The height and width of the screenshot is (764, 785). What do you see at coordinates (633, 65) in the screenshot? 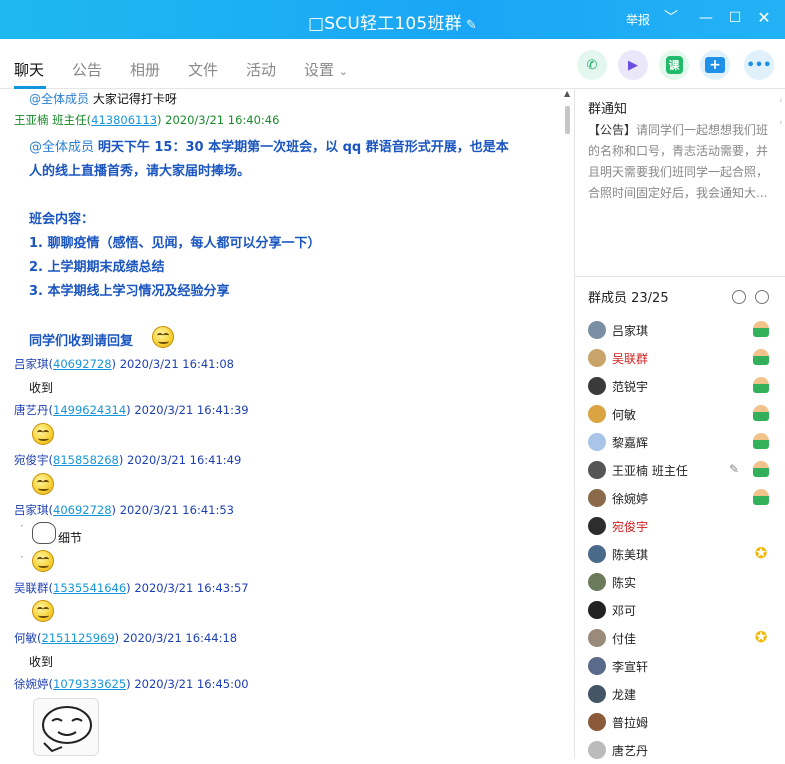
I see `video-call-button: ▶` at bounding box center [633, 65].